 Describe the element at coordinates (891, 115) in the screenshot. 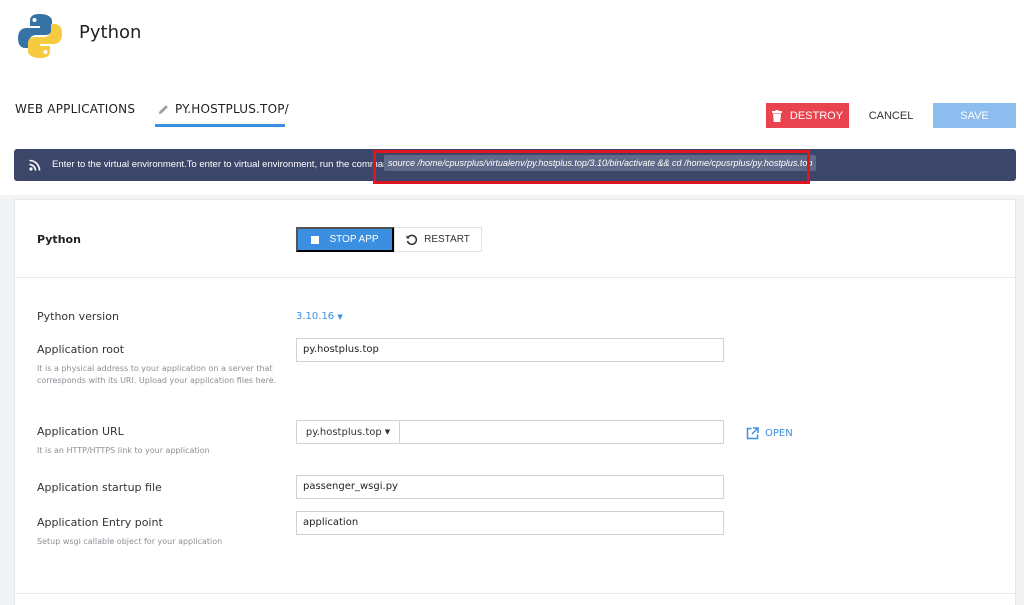

I see `cancel-button: CANCEL` at that location.